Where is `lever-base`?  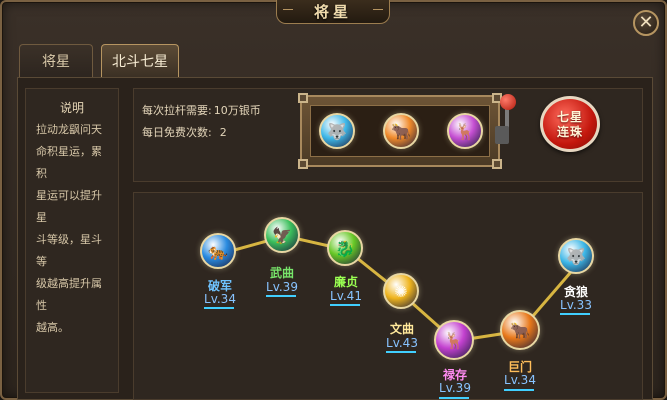
lever-base is located at coordinates (502, 135).